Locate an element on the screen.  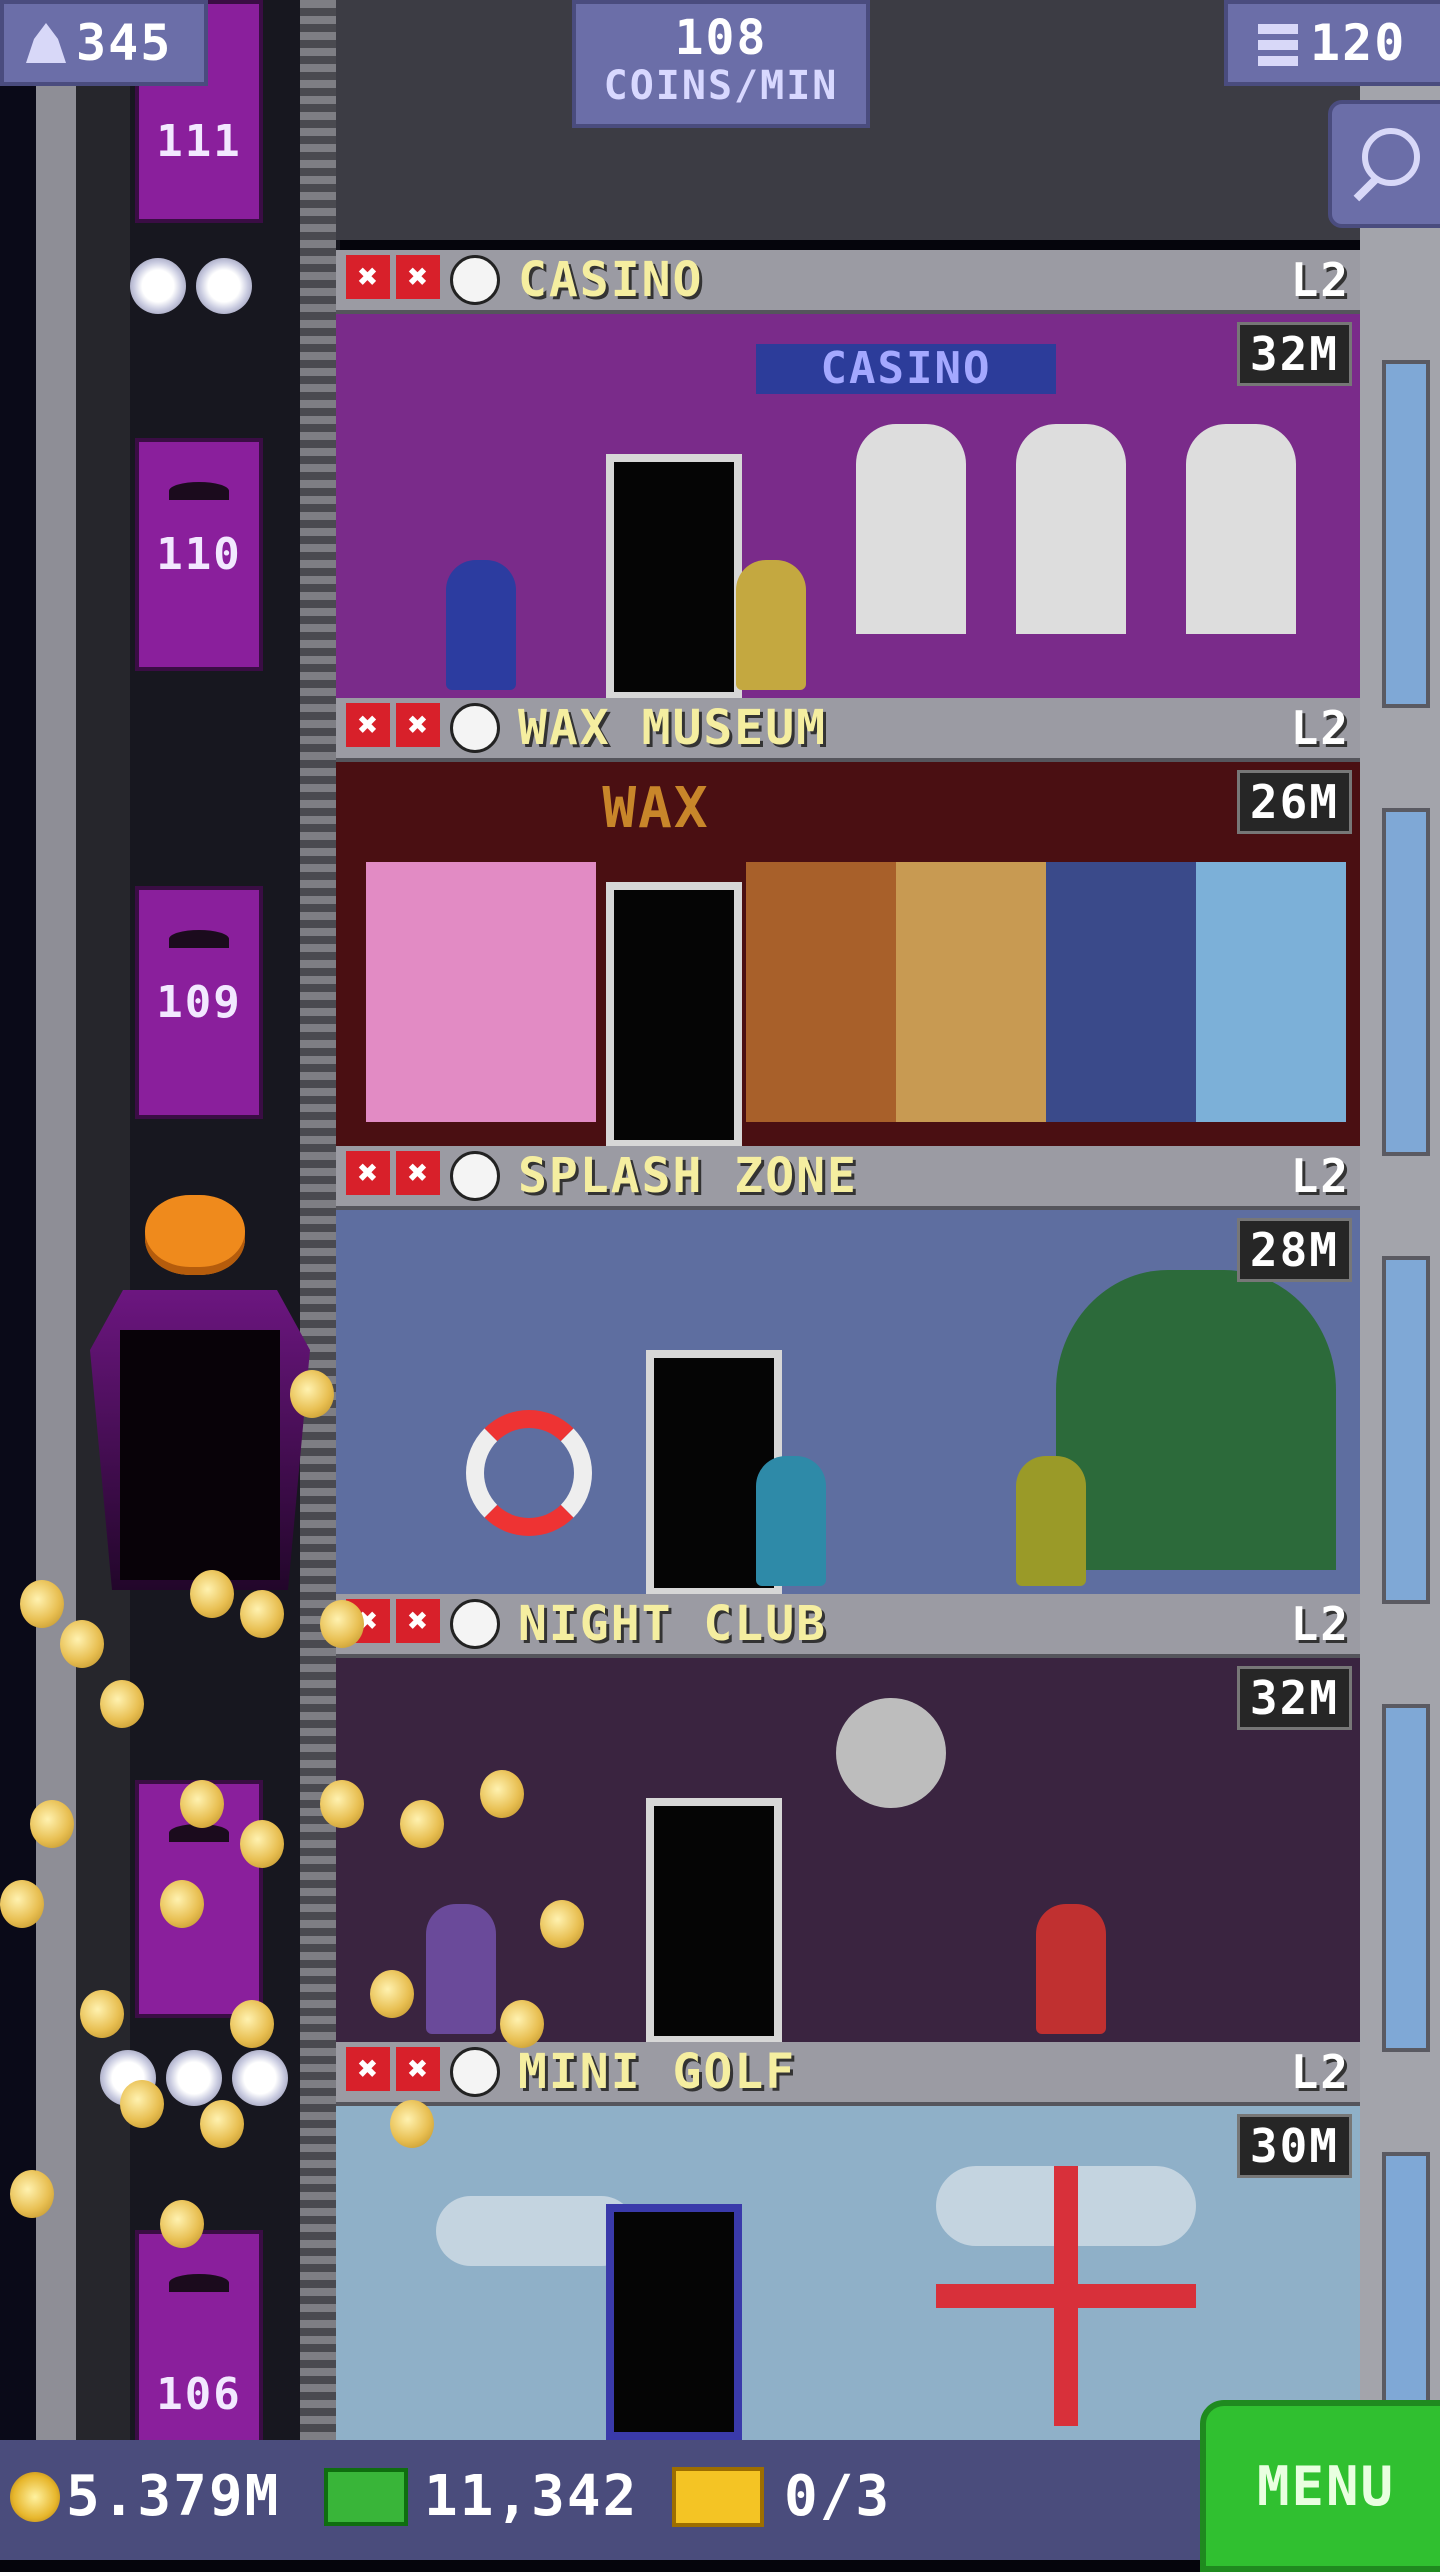
coin-rate-value: 108 is located at coordinates (721, 38).